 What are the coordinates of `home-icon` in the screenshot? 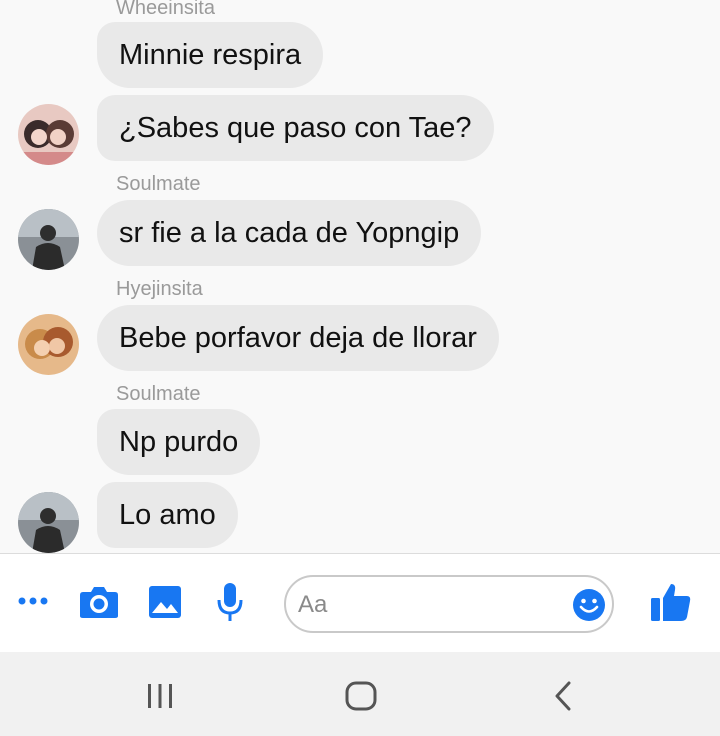 It's located at (361, 696).